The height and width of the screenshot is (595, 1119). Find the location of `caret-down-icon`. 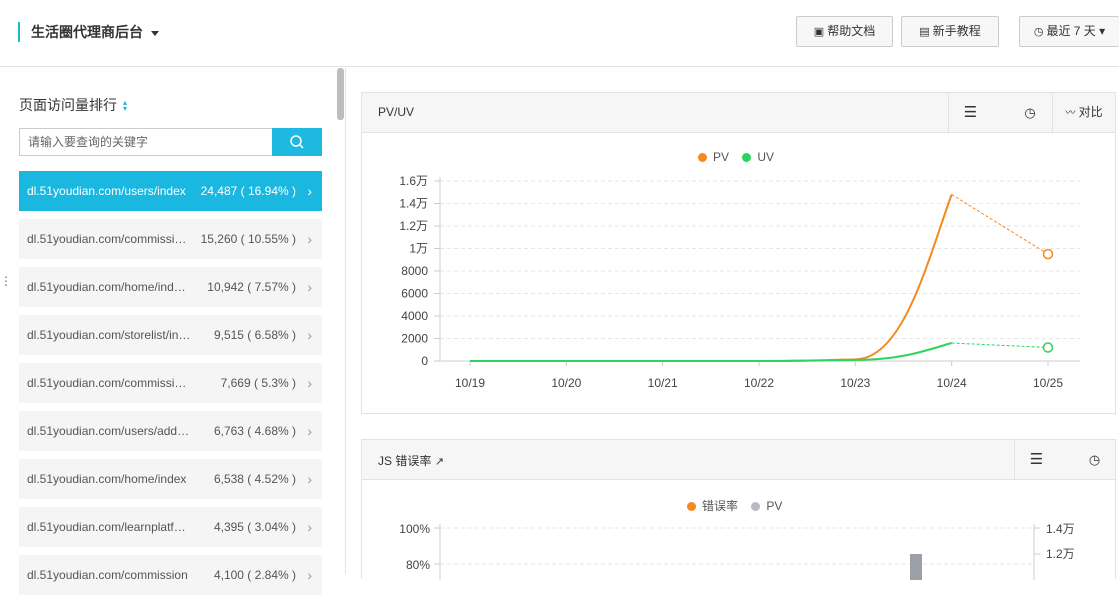

caret-down-icon is located at coordinates (155, 33).